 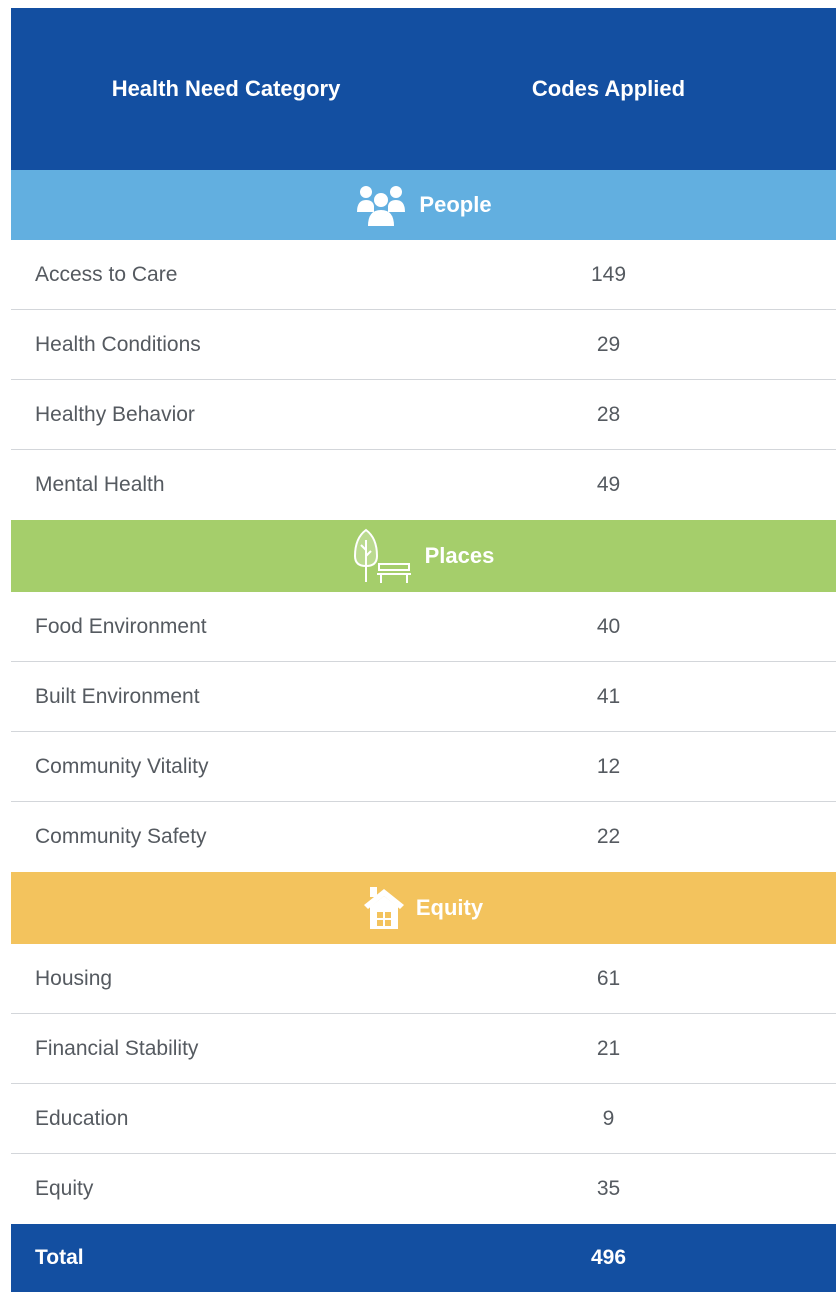 I want to click on row-category: Education, so click(x=82, y=1118).